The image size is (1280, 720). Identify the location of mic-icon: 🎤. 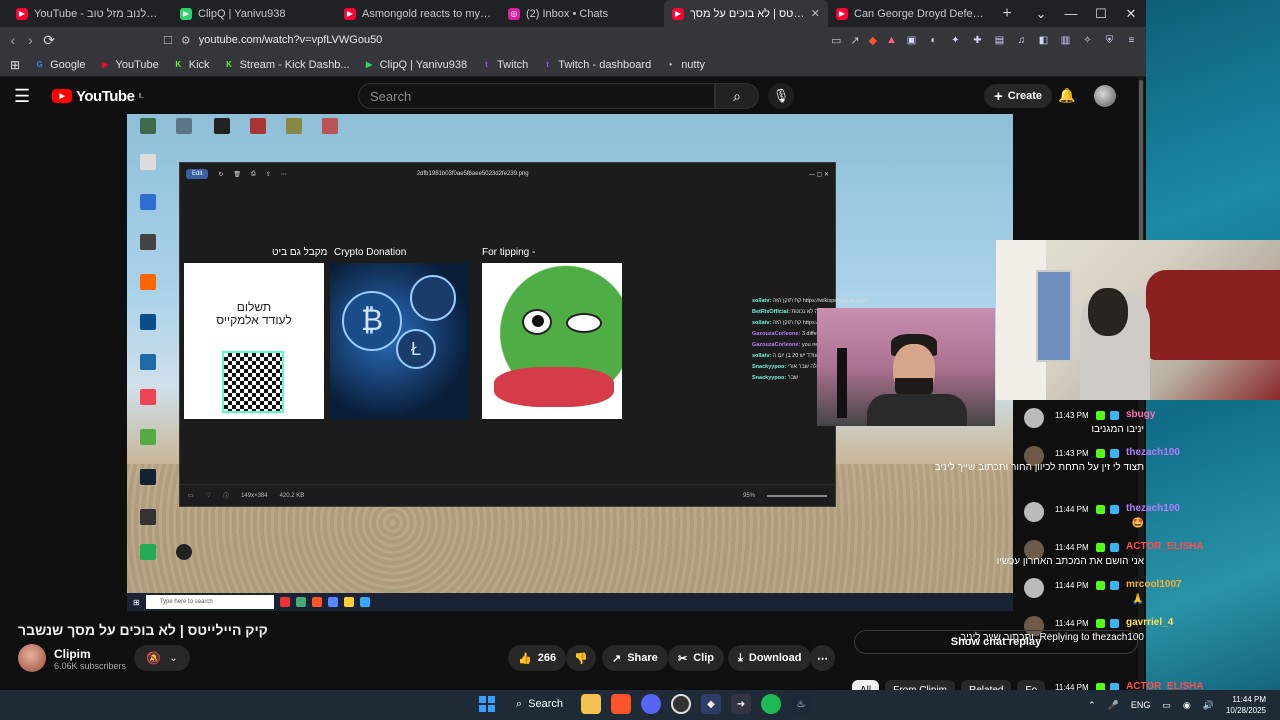
(1113, 705).